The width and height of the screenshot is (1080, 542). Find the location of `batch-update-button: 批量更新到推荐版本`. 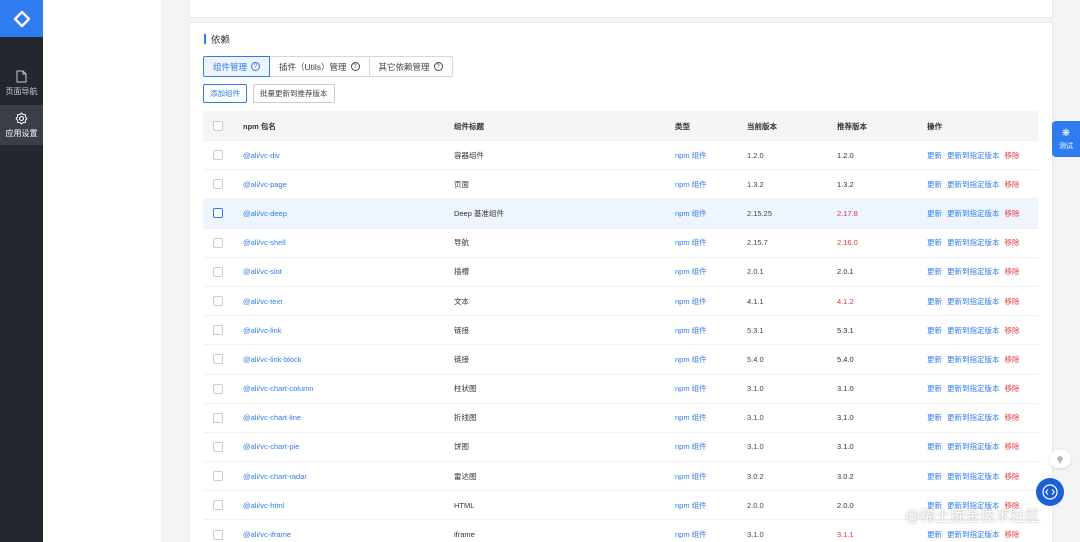

batch-update-button: 批量更新到推荐版本 is located at coordinates (294, 93).